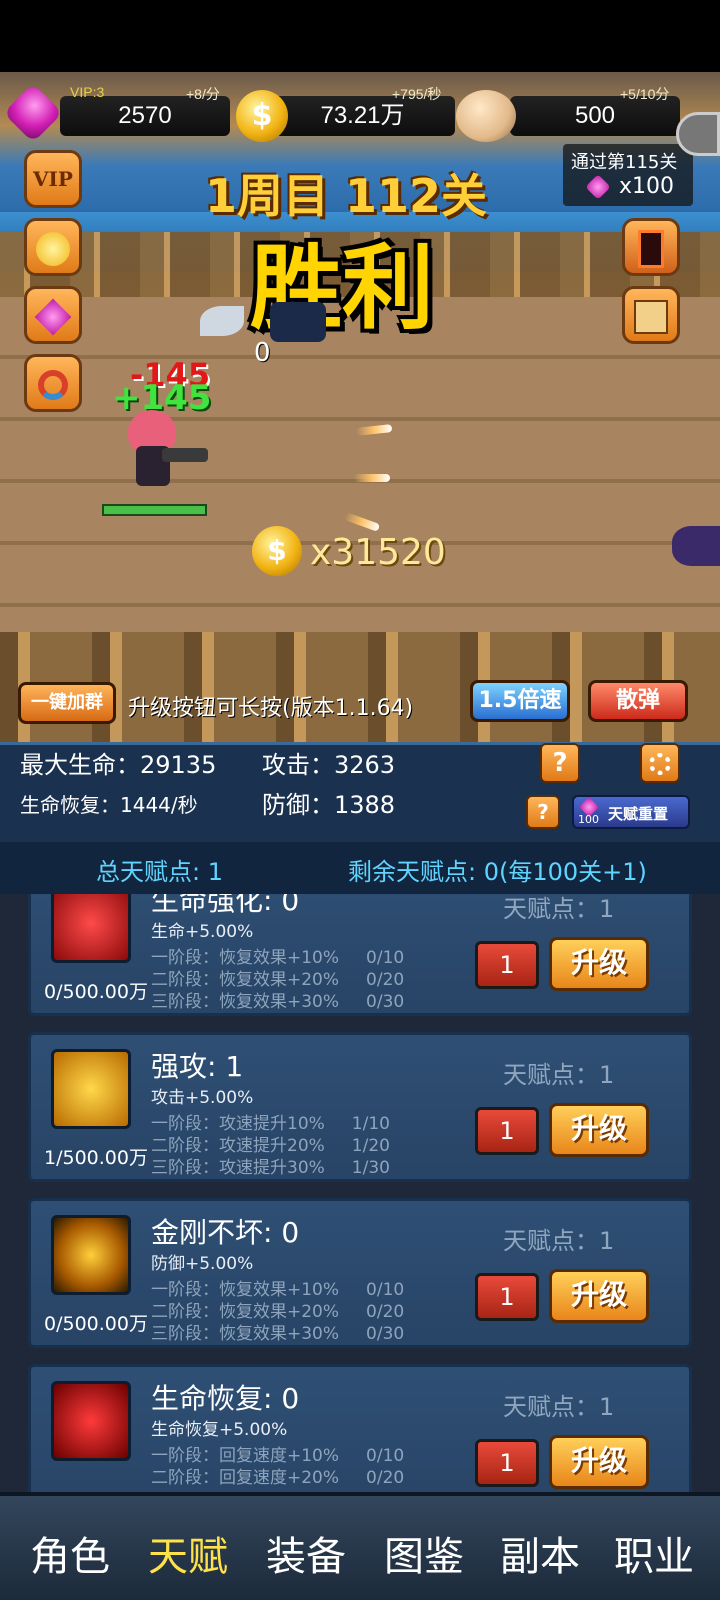 The width and height of the screenshot is (720, 1600). Describe the element at coordinates (598, 187) in the screenshot. I see `reward-gem-icon` at that location.